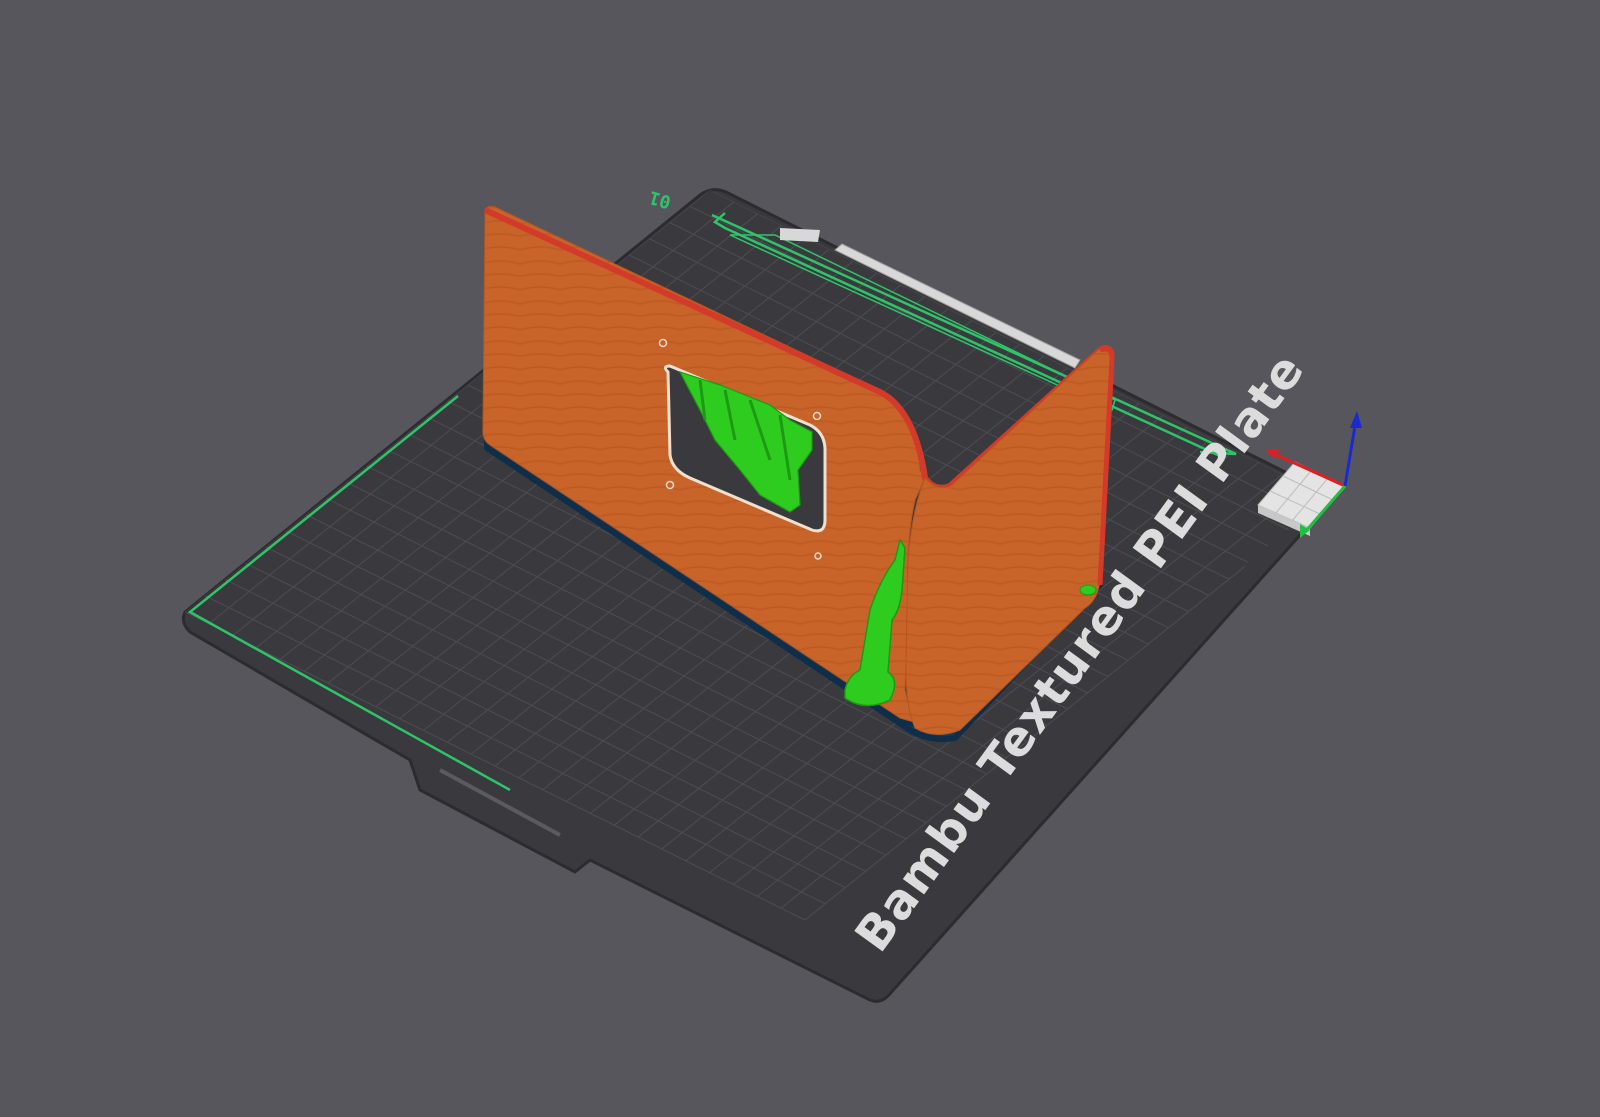 This screenshot has width=1600, height=1117. What do you see at coordinates (1356, 419) in the screenshot?
I see `axis-z-arrow-icon` at bounding box center [1356, 419].